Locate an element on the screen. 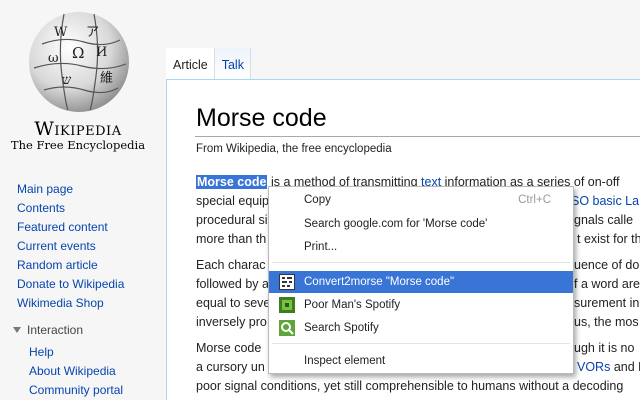  copy-shortcut: Ctrl+C is located at coordinates (534, 200).